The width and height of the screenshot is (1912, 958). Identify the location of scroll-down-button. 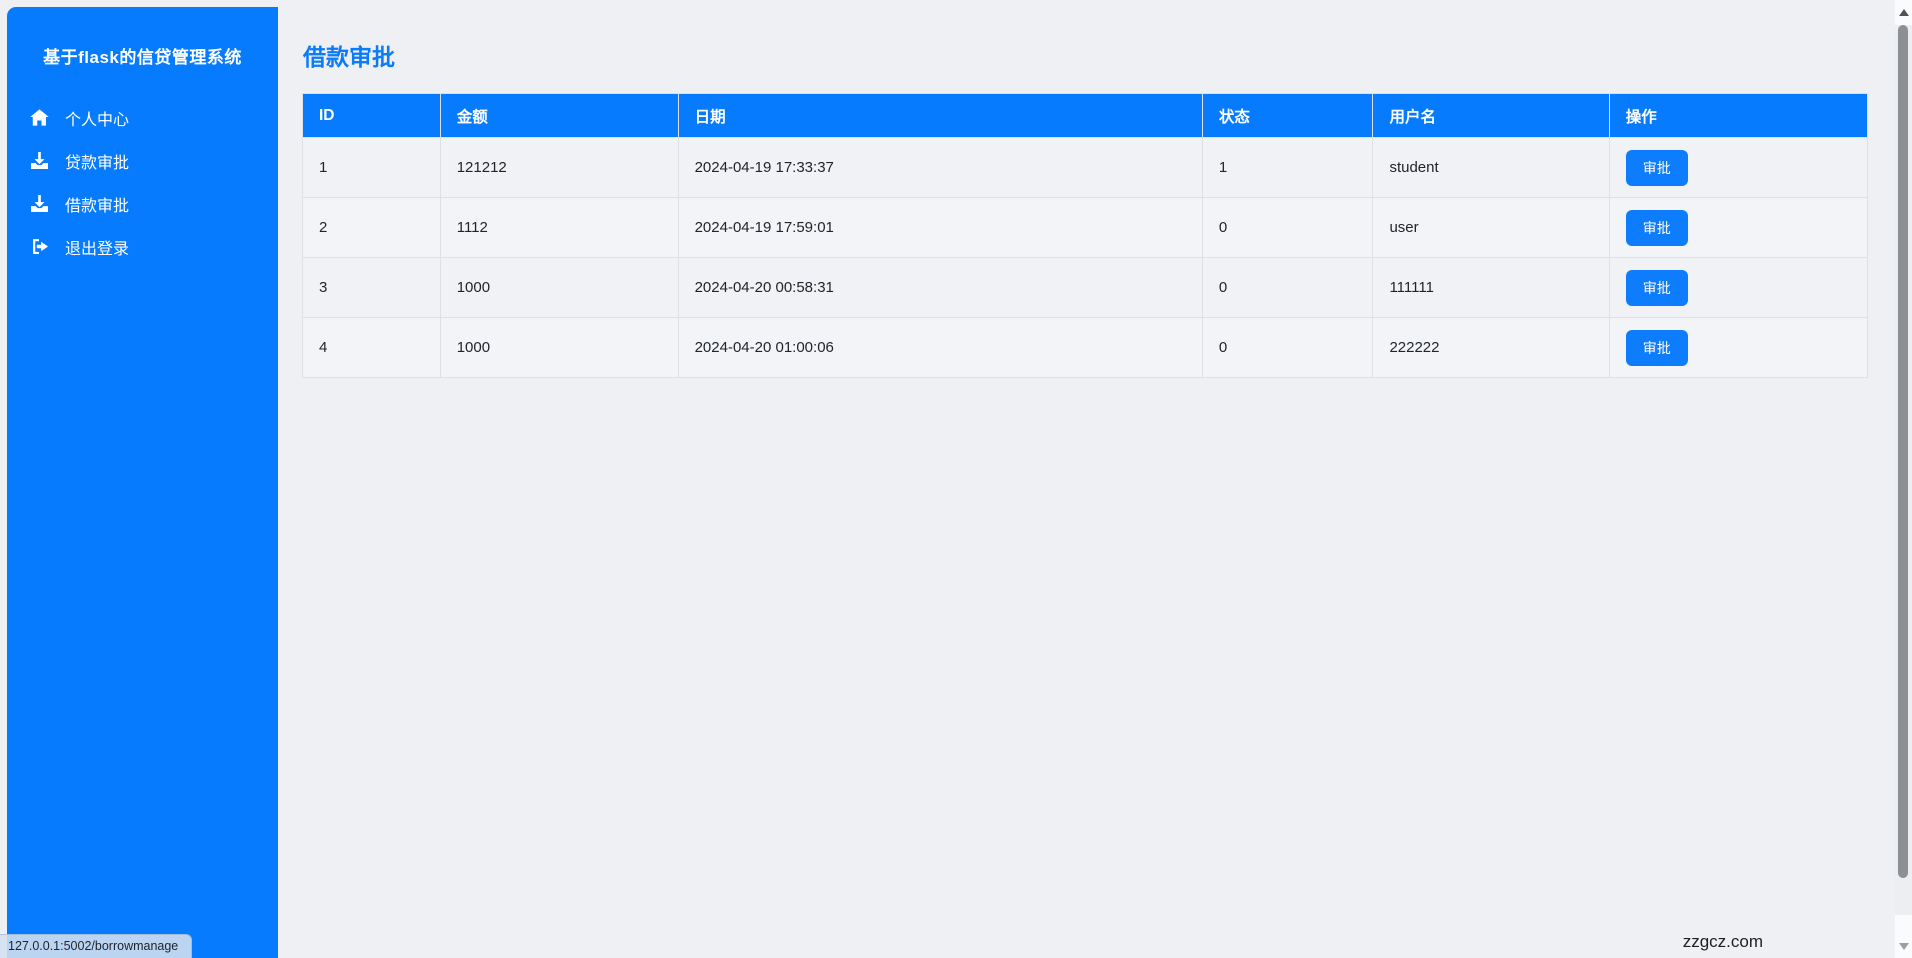
(1903, 936).